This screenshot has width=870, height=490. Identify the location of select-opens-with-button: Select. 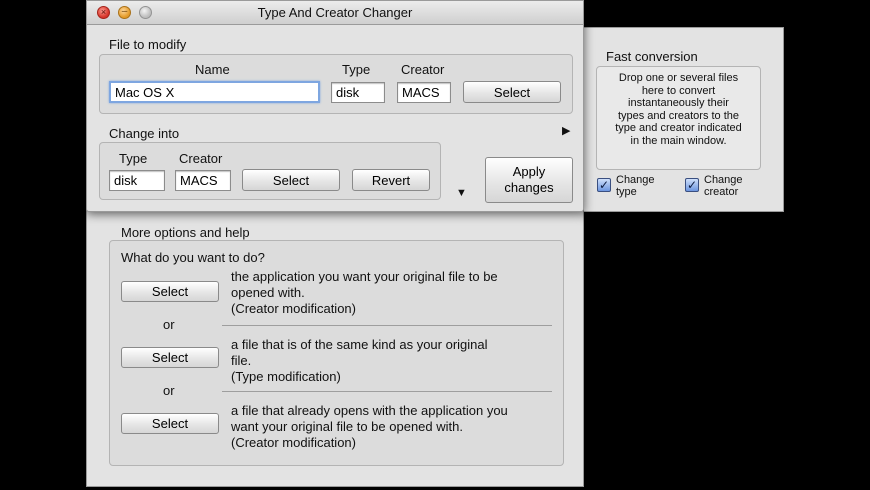
(170, 423).